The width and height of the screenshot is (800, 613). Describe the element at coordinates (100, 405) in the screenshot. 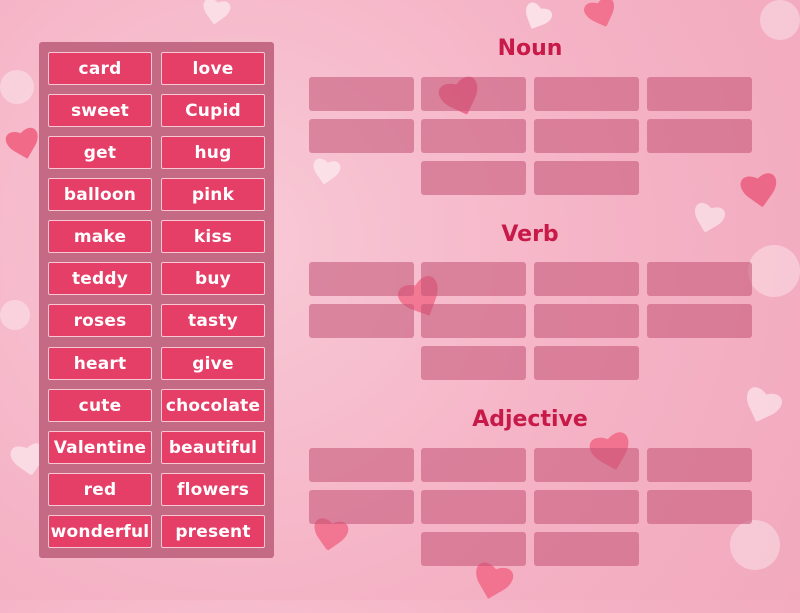

I see `word-tile: cute` at that location.